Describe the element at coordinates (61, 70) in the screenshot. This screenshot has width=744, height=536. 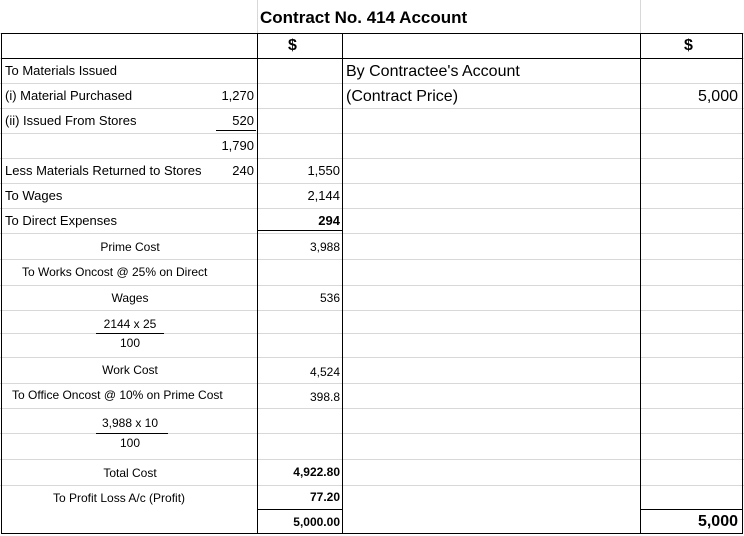
I see `materials-issued-label: To Materials Issued` at that location.